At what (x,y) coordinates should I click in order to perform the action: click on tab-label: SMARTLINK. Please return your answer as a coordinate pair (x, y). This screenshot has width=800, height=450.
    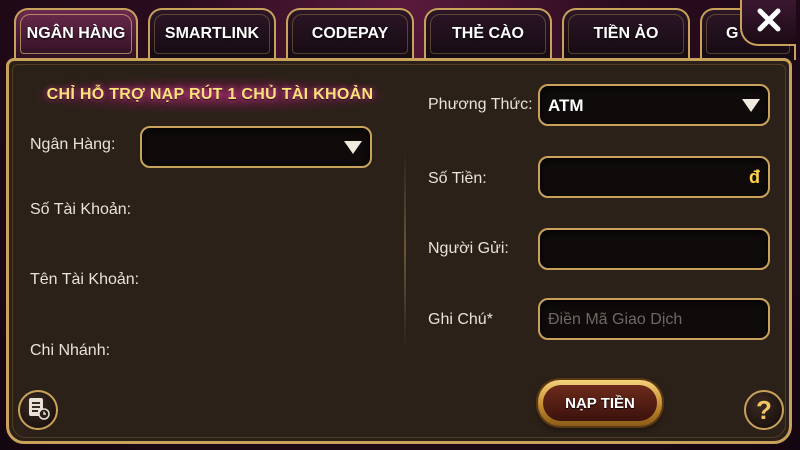
    Looking at the image, I should click on (212, 33).